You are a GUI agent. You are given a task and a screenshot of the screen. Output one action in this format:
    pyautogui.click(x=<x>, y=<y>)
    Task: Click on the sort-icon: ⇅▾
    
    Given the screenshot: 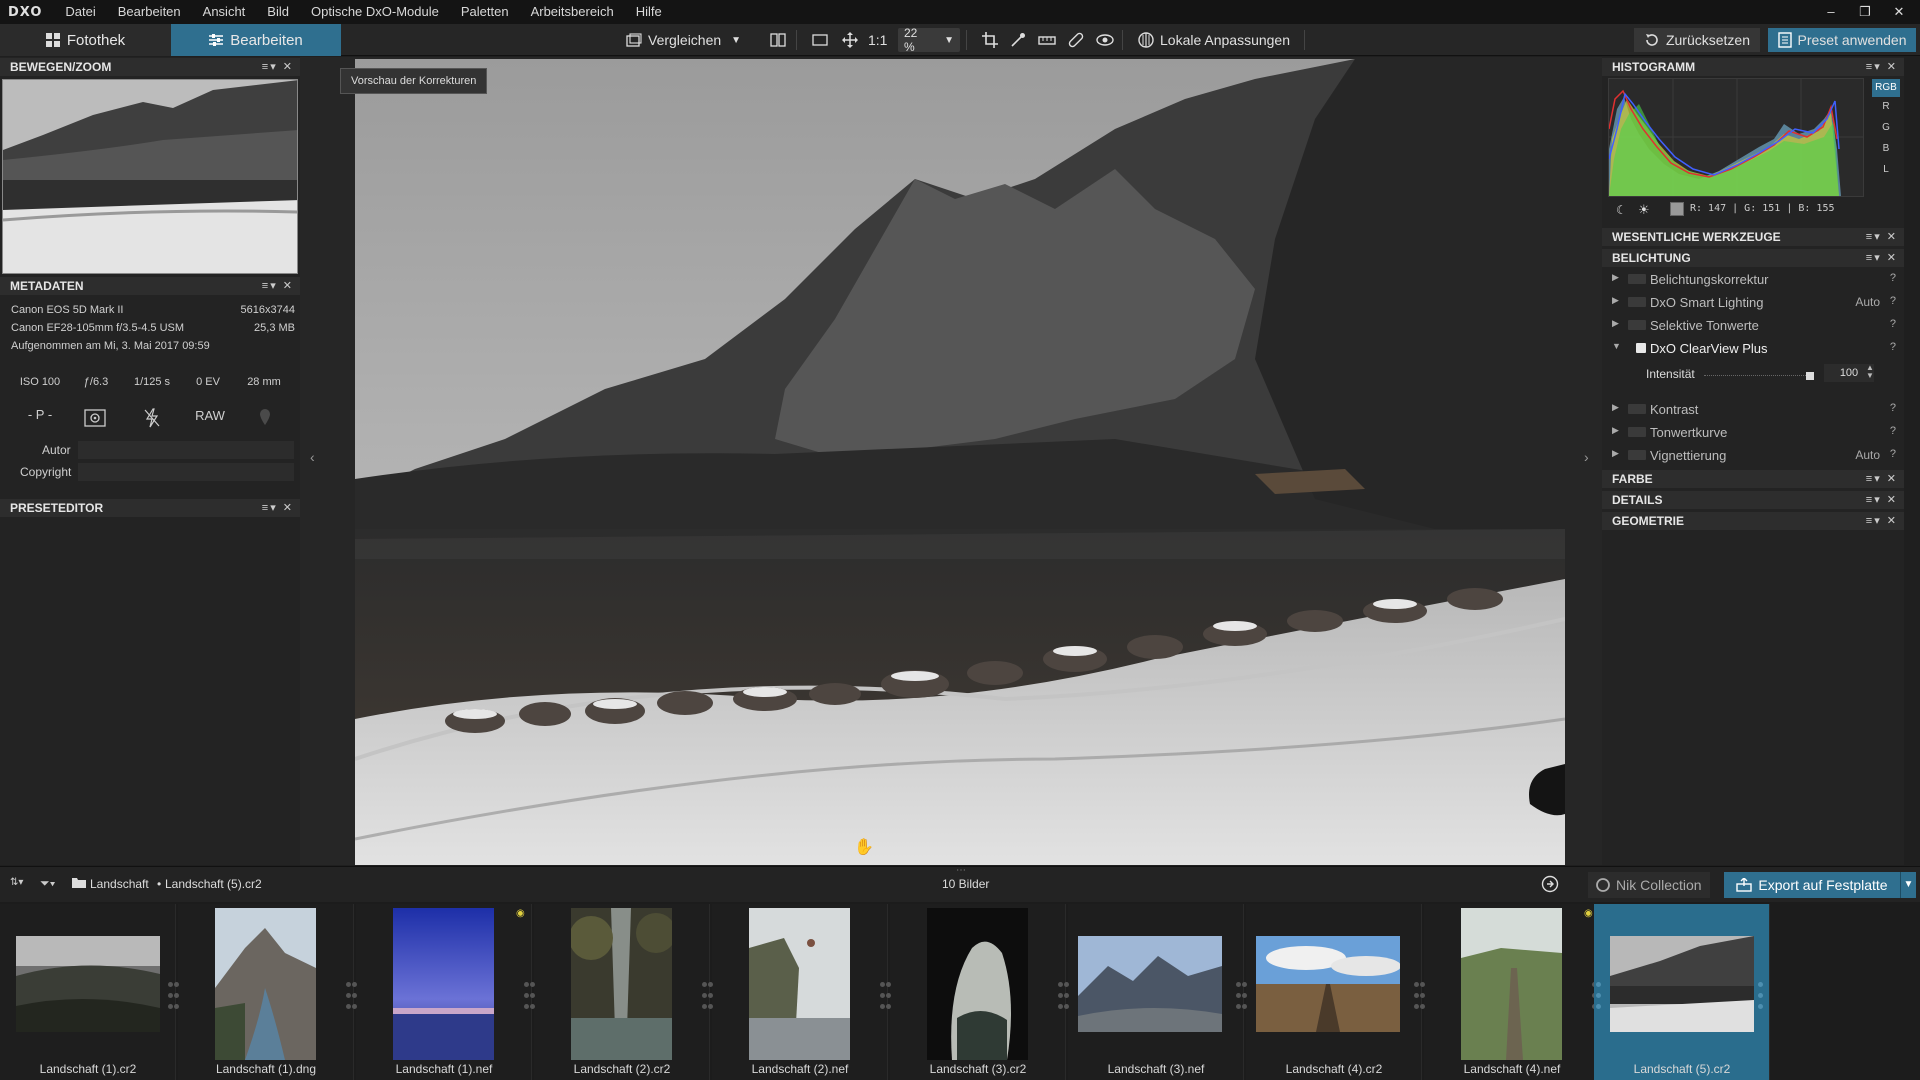 What is the action you would take?
    pyautogui.click(x=16, y=882)
    